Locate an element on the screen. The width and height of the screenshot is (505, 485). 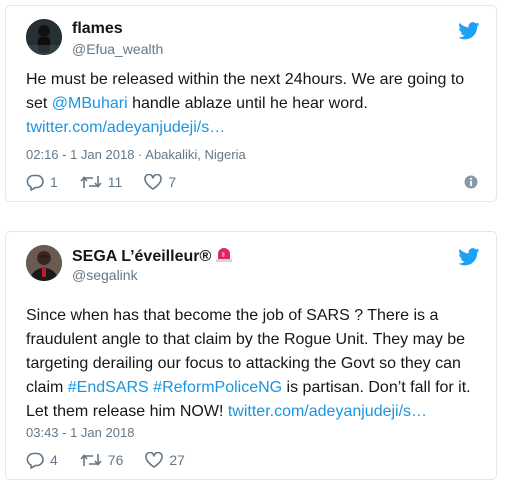
author-handle: @segalink is located at coordinates (105, 275).